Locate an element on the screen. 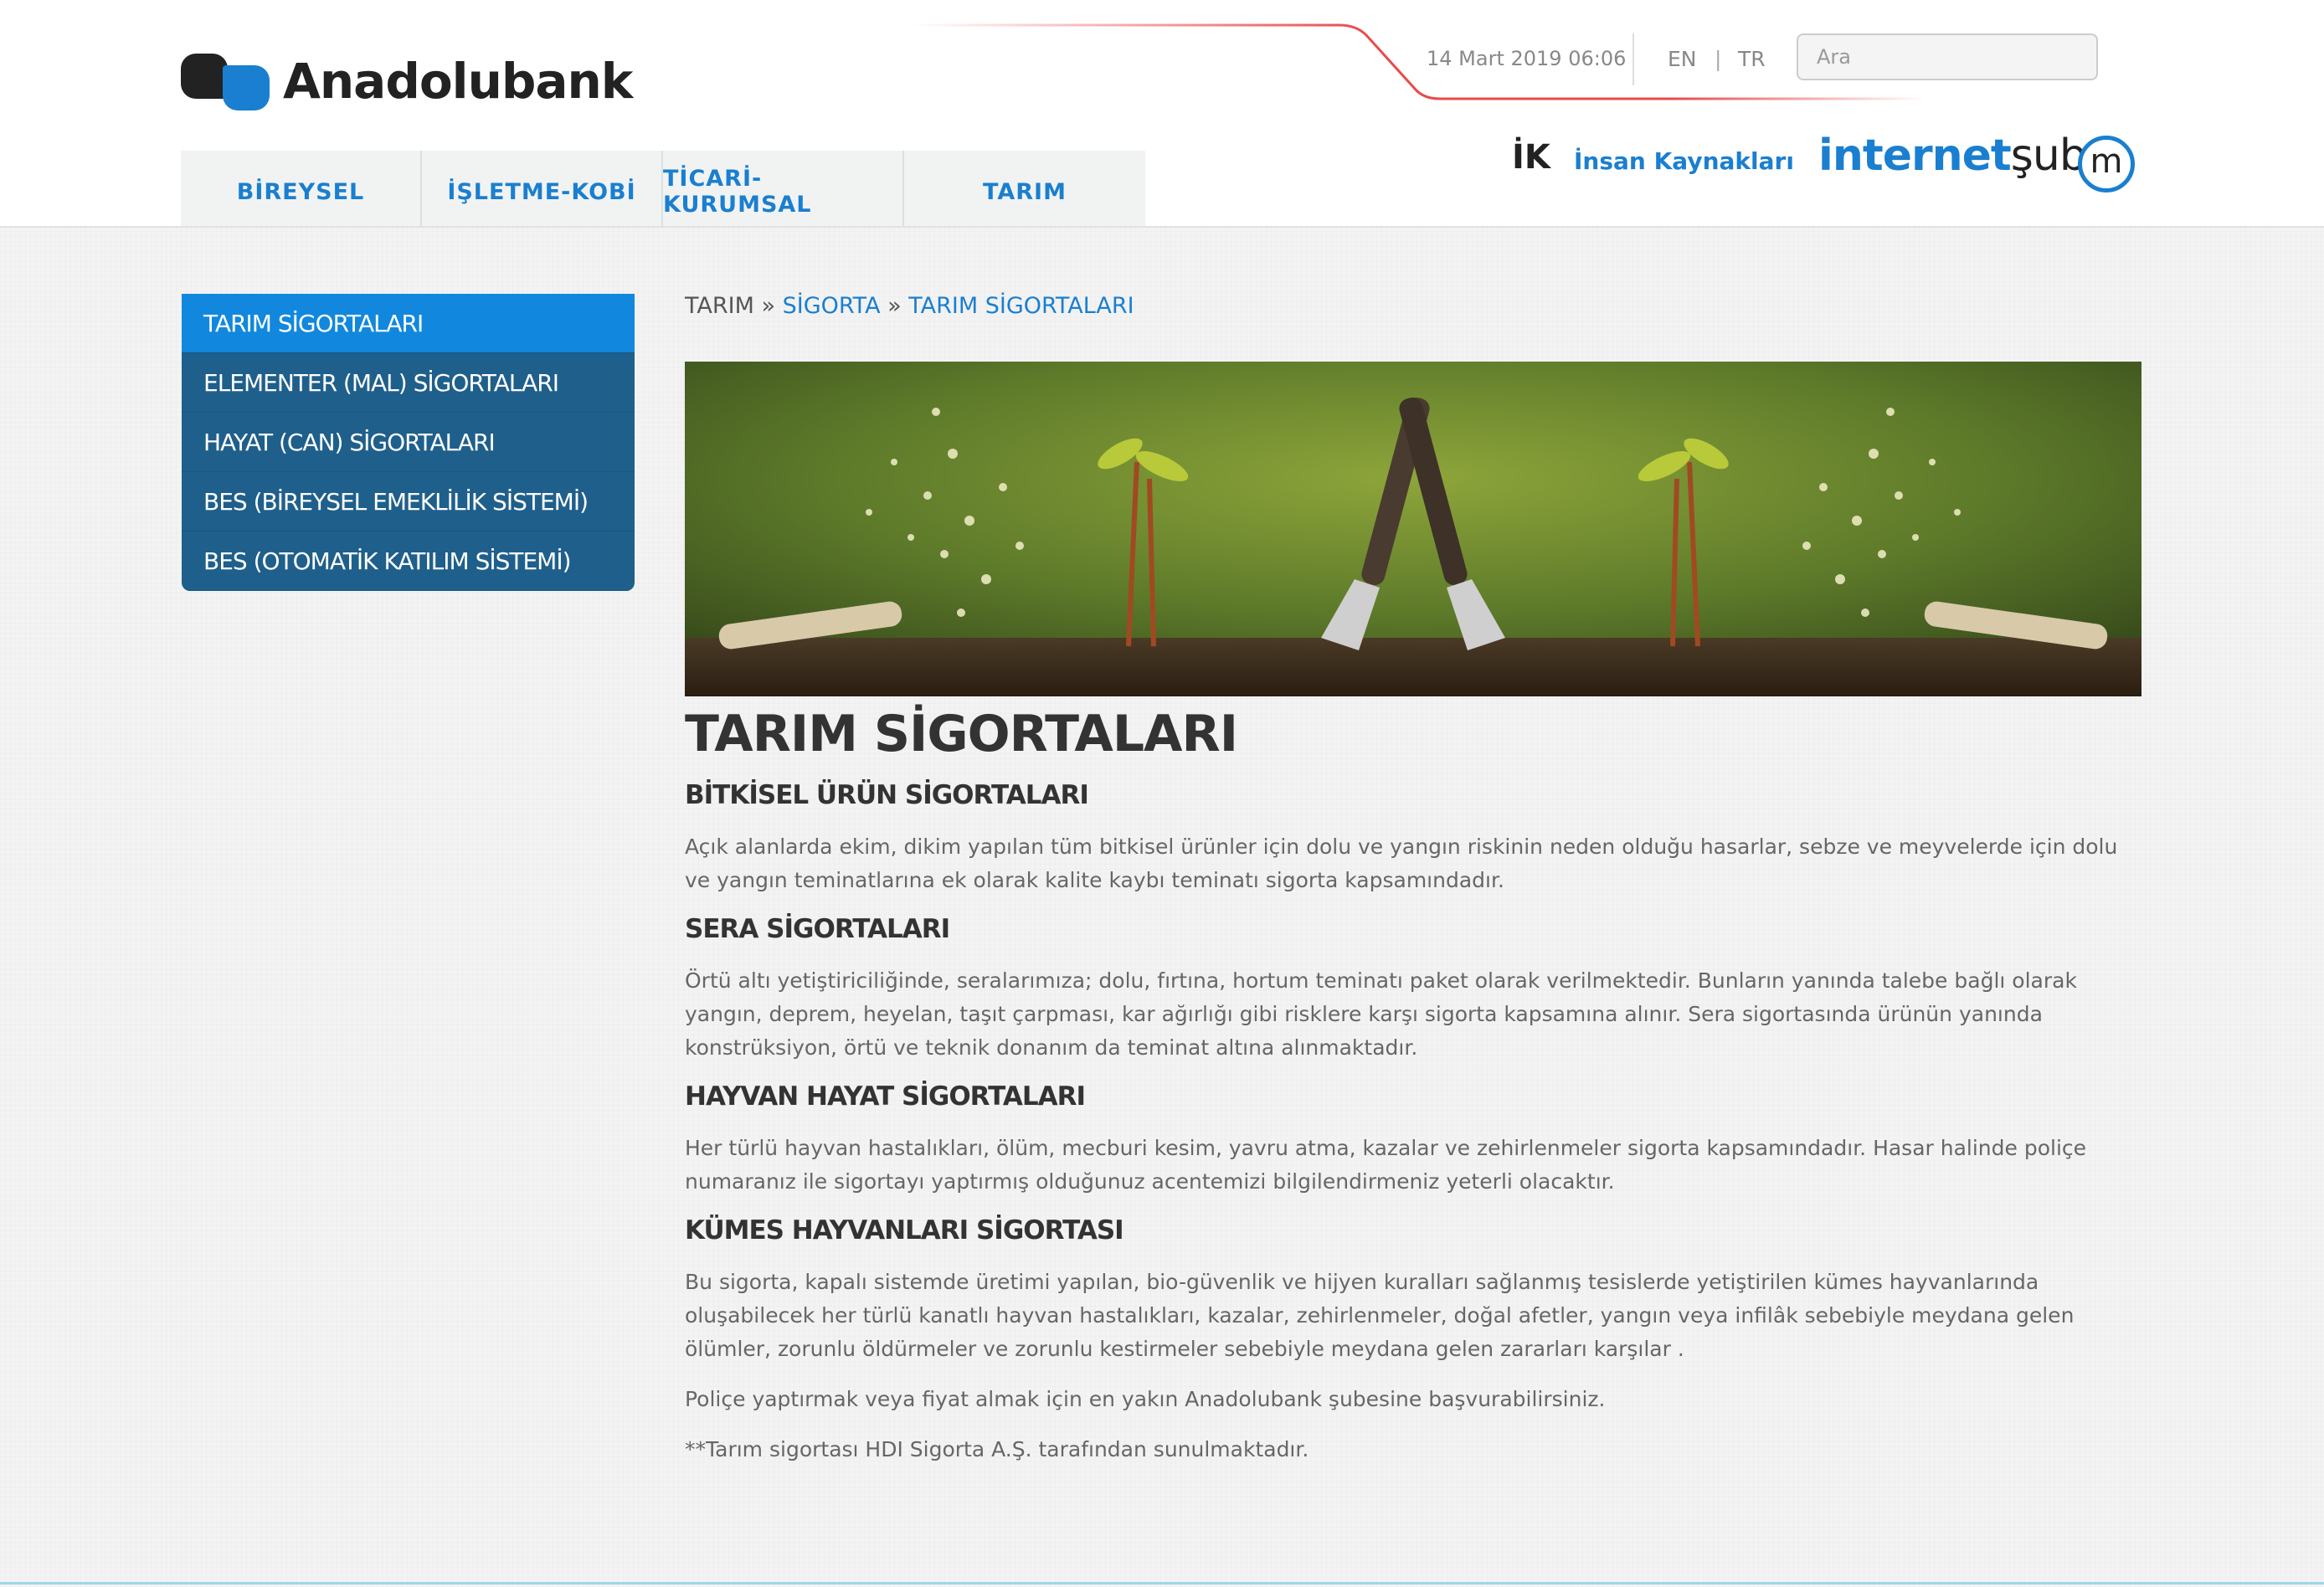  section-heading: HAYVAN HAYAT SİGORTALARI is located at coordinates (886, 1096).